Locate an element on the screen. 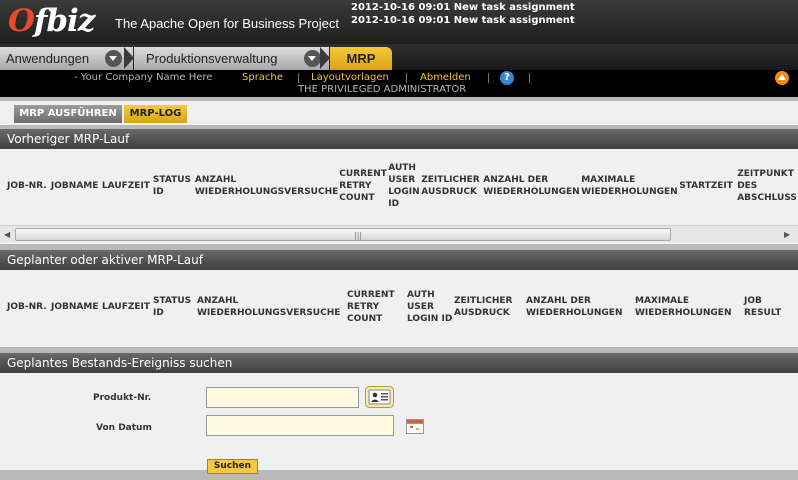 The width and height of the screenshot is (798, 480). tagline: The Apache Open for Business Project is located at coordinates (227, 23).